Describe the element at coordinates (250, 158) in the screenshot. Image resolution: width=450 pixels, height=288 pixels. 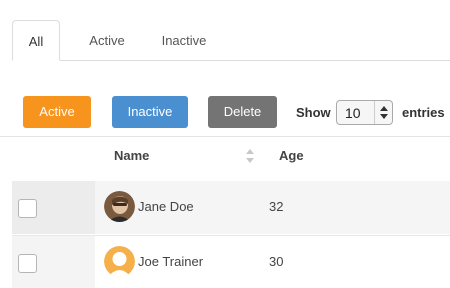
I see `sort-icon` at that location.